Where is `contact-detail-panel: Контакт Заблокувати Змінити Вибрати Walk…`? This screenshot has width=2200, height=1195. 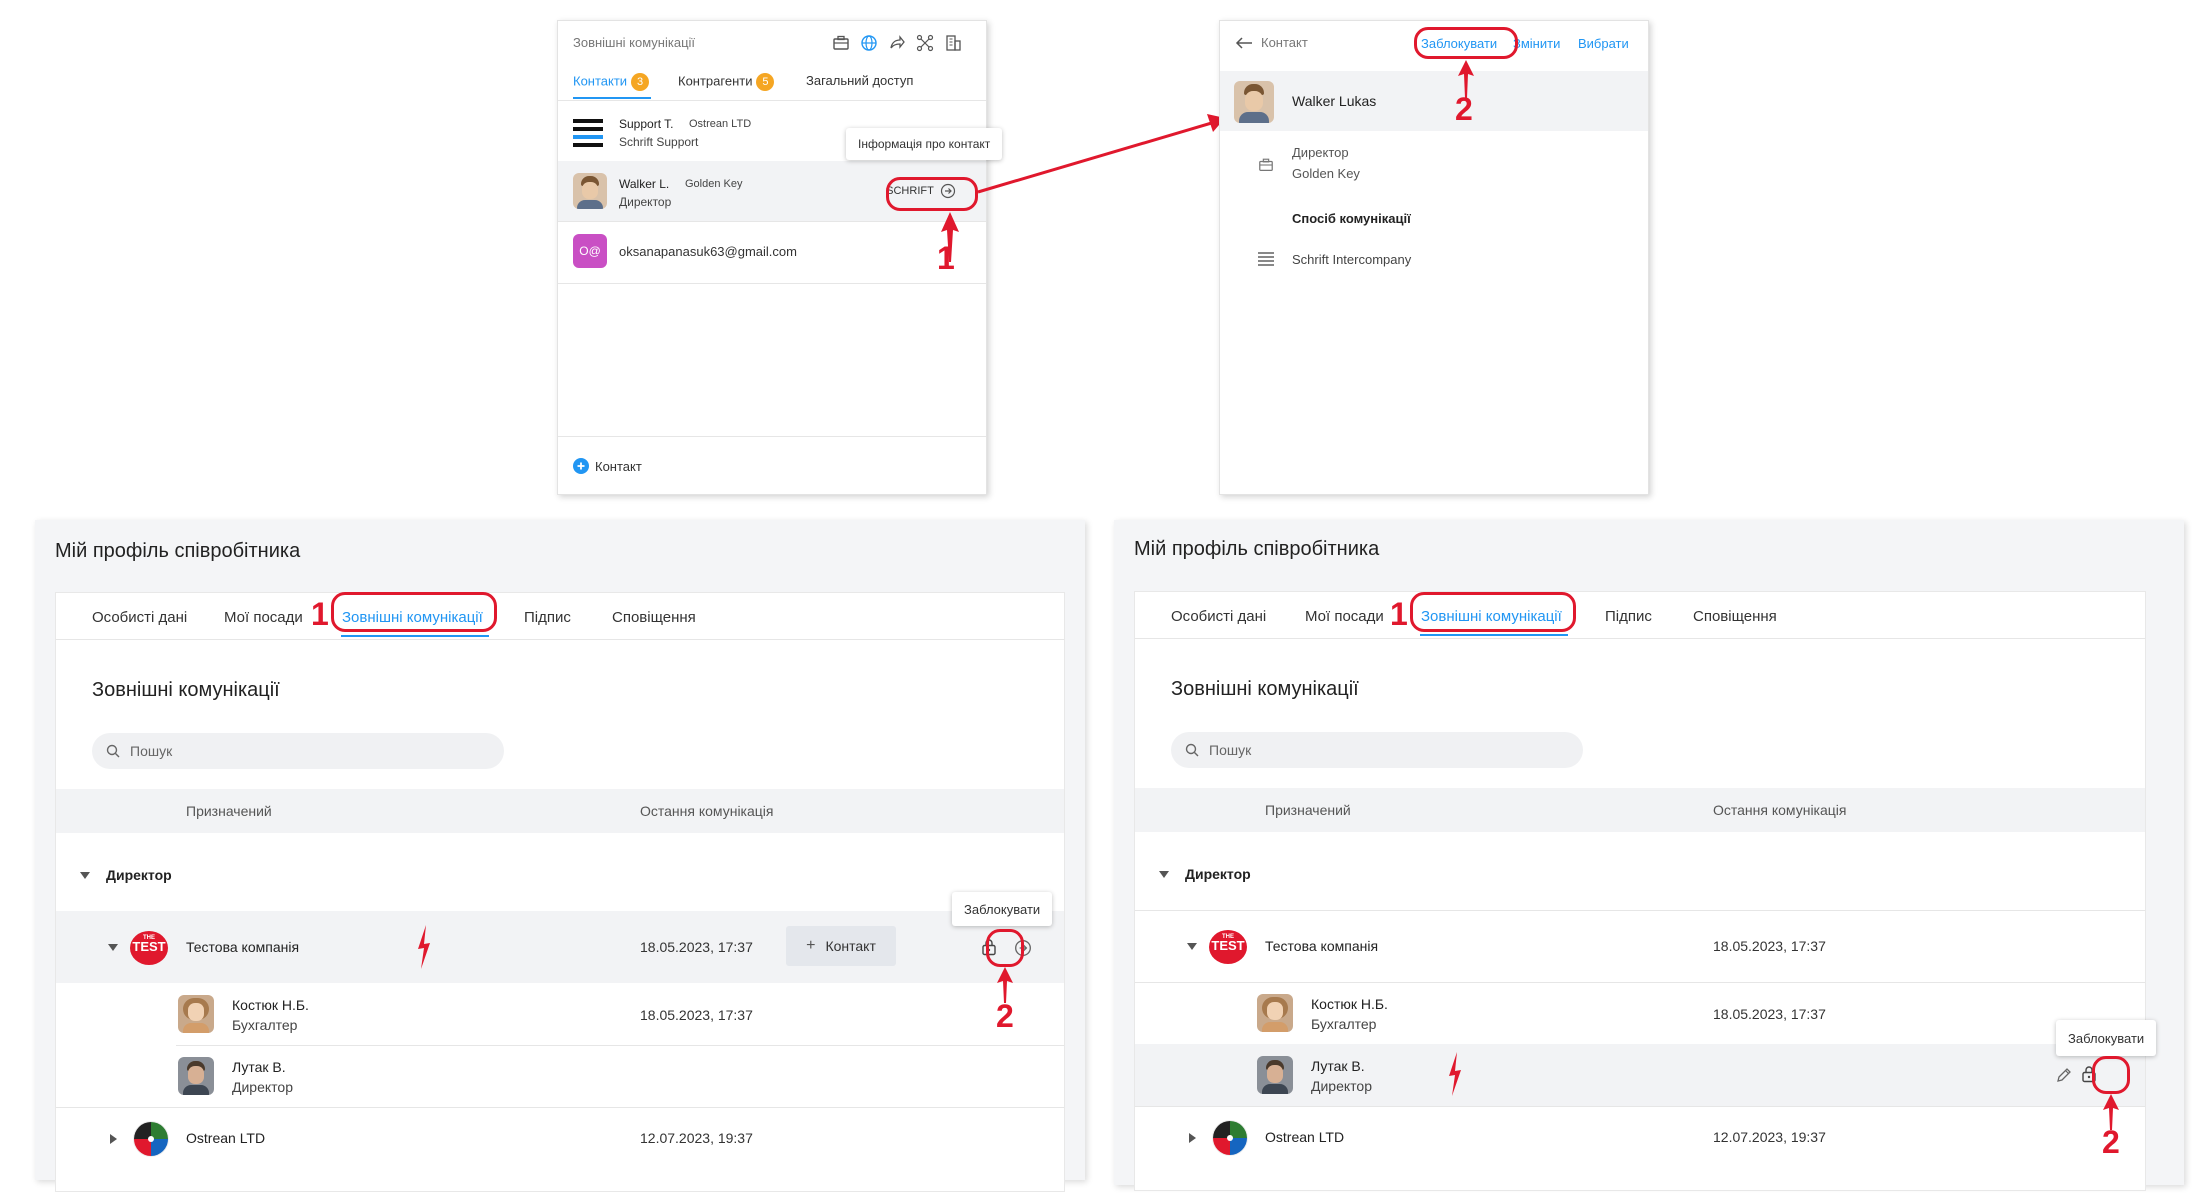
contact-detail-panel: Контакт Заблокувати Змінити Вибрати Walk… is located at coordinates (1434, 257).